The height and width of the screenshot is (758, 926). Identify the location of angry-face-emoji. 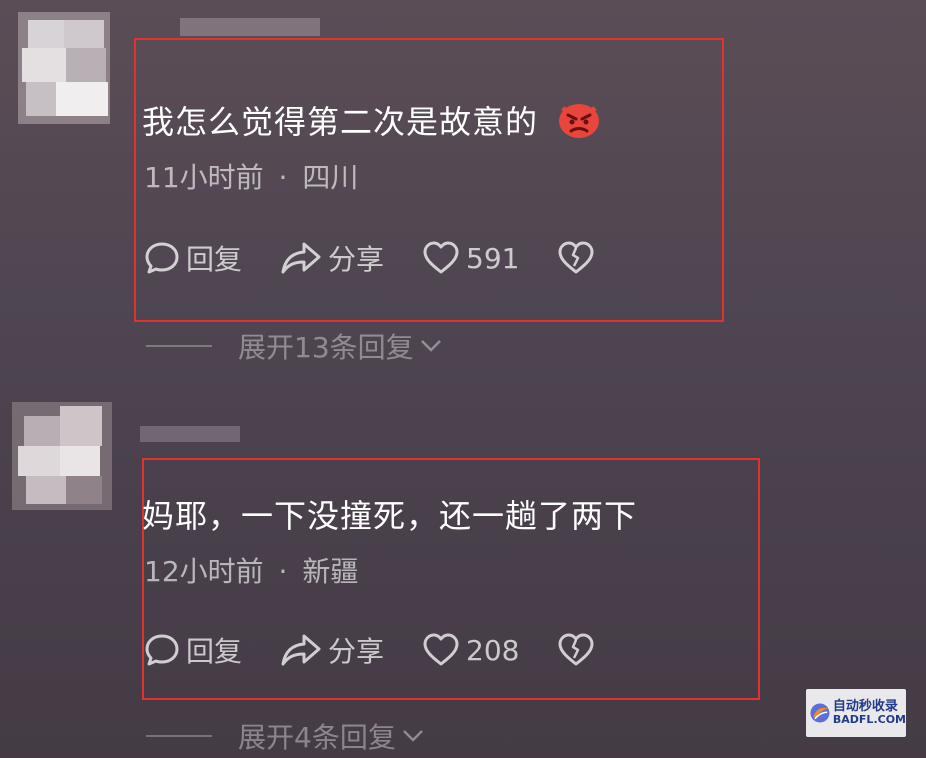
(579, 124).